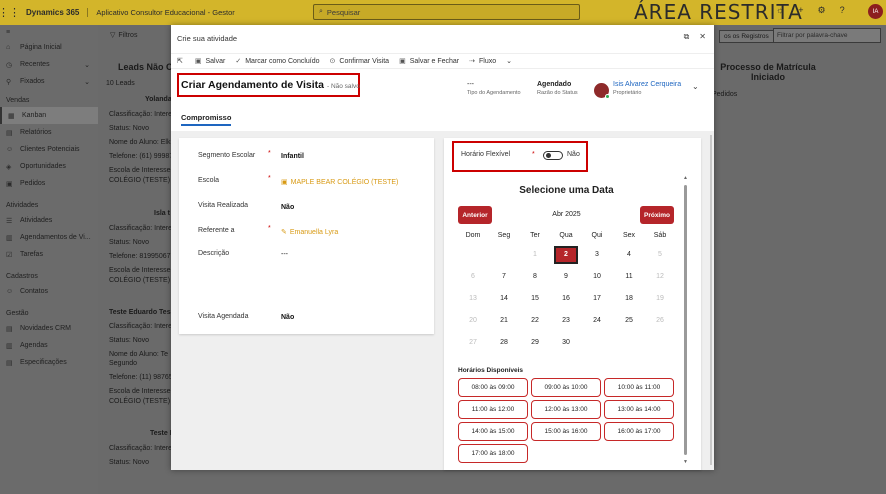 This screenshot has height=494, width=886. I want to click on calendar-day: 17, so click(597, 299).